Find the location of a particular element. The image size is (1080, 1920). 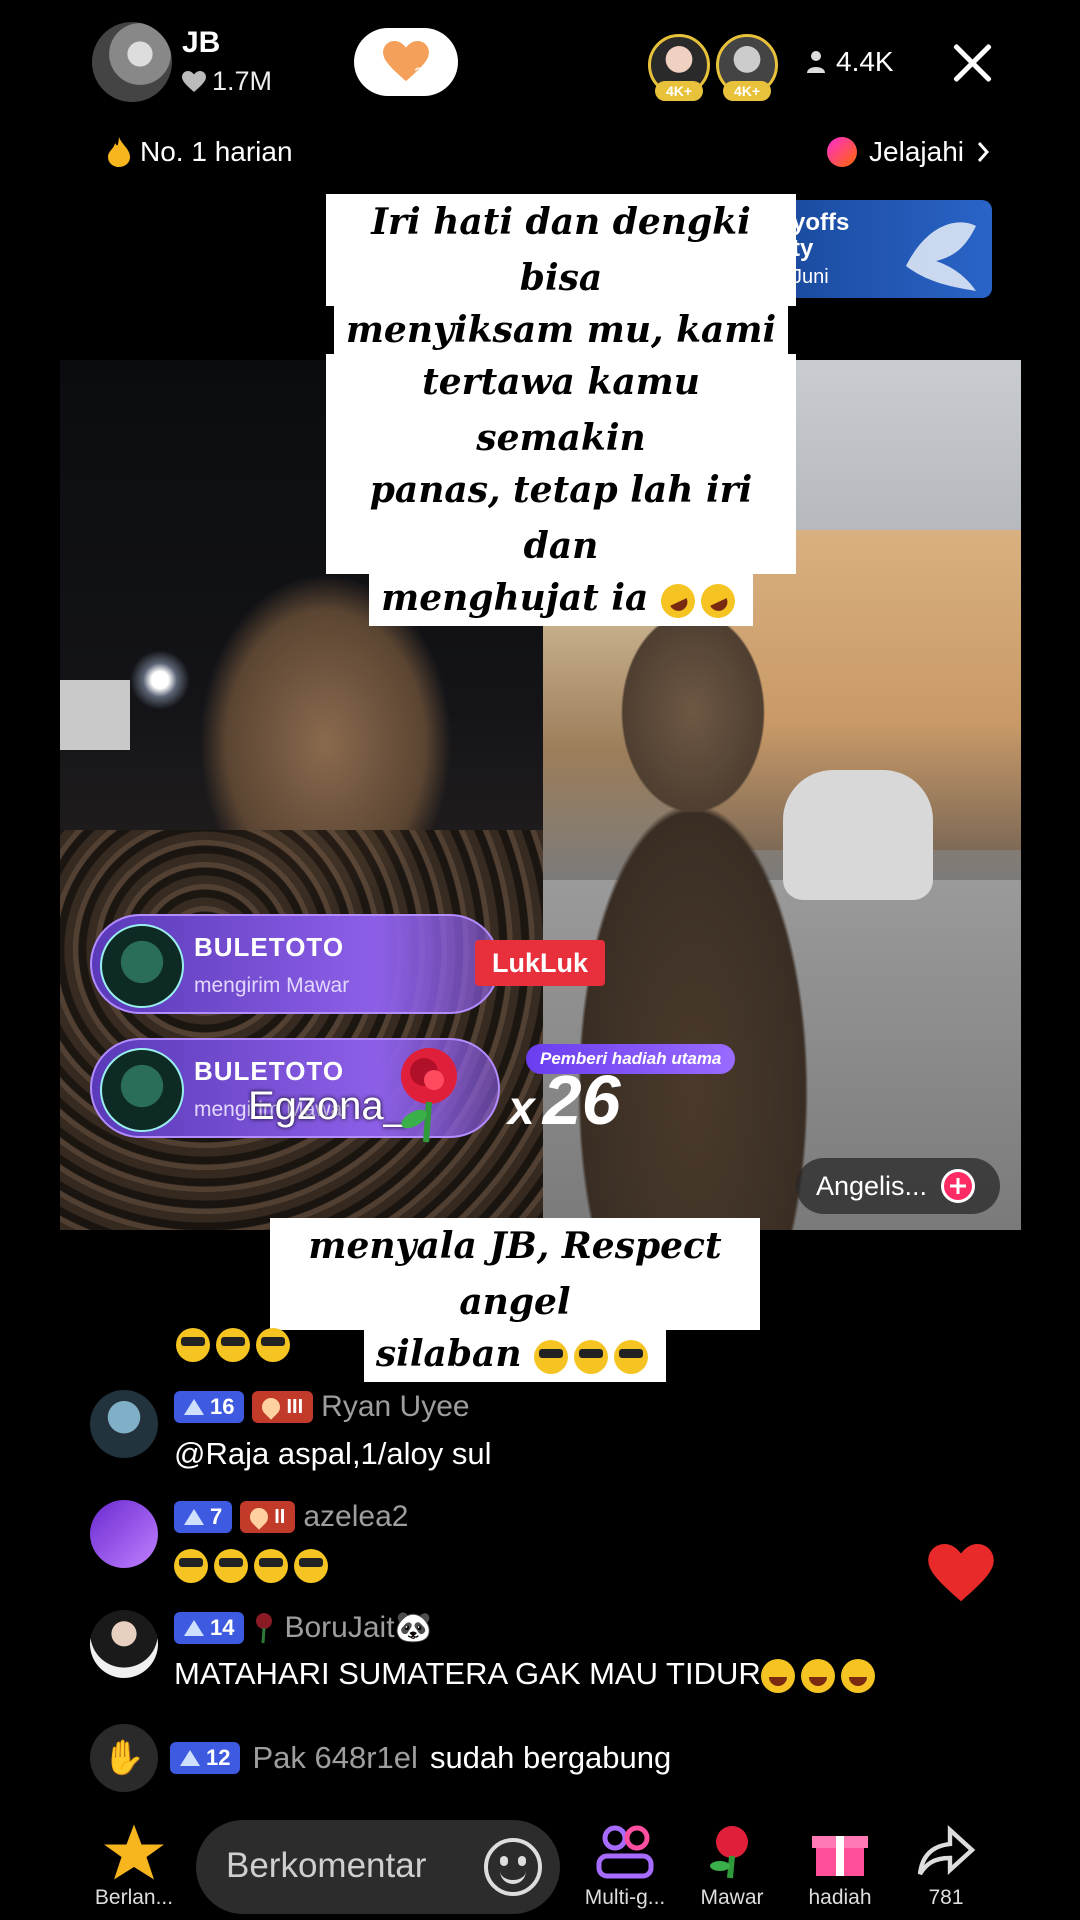

chat-text-content: MATAHARI SUMATERA GAK MAU TIDUR is located at coordinates (467, 1673).